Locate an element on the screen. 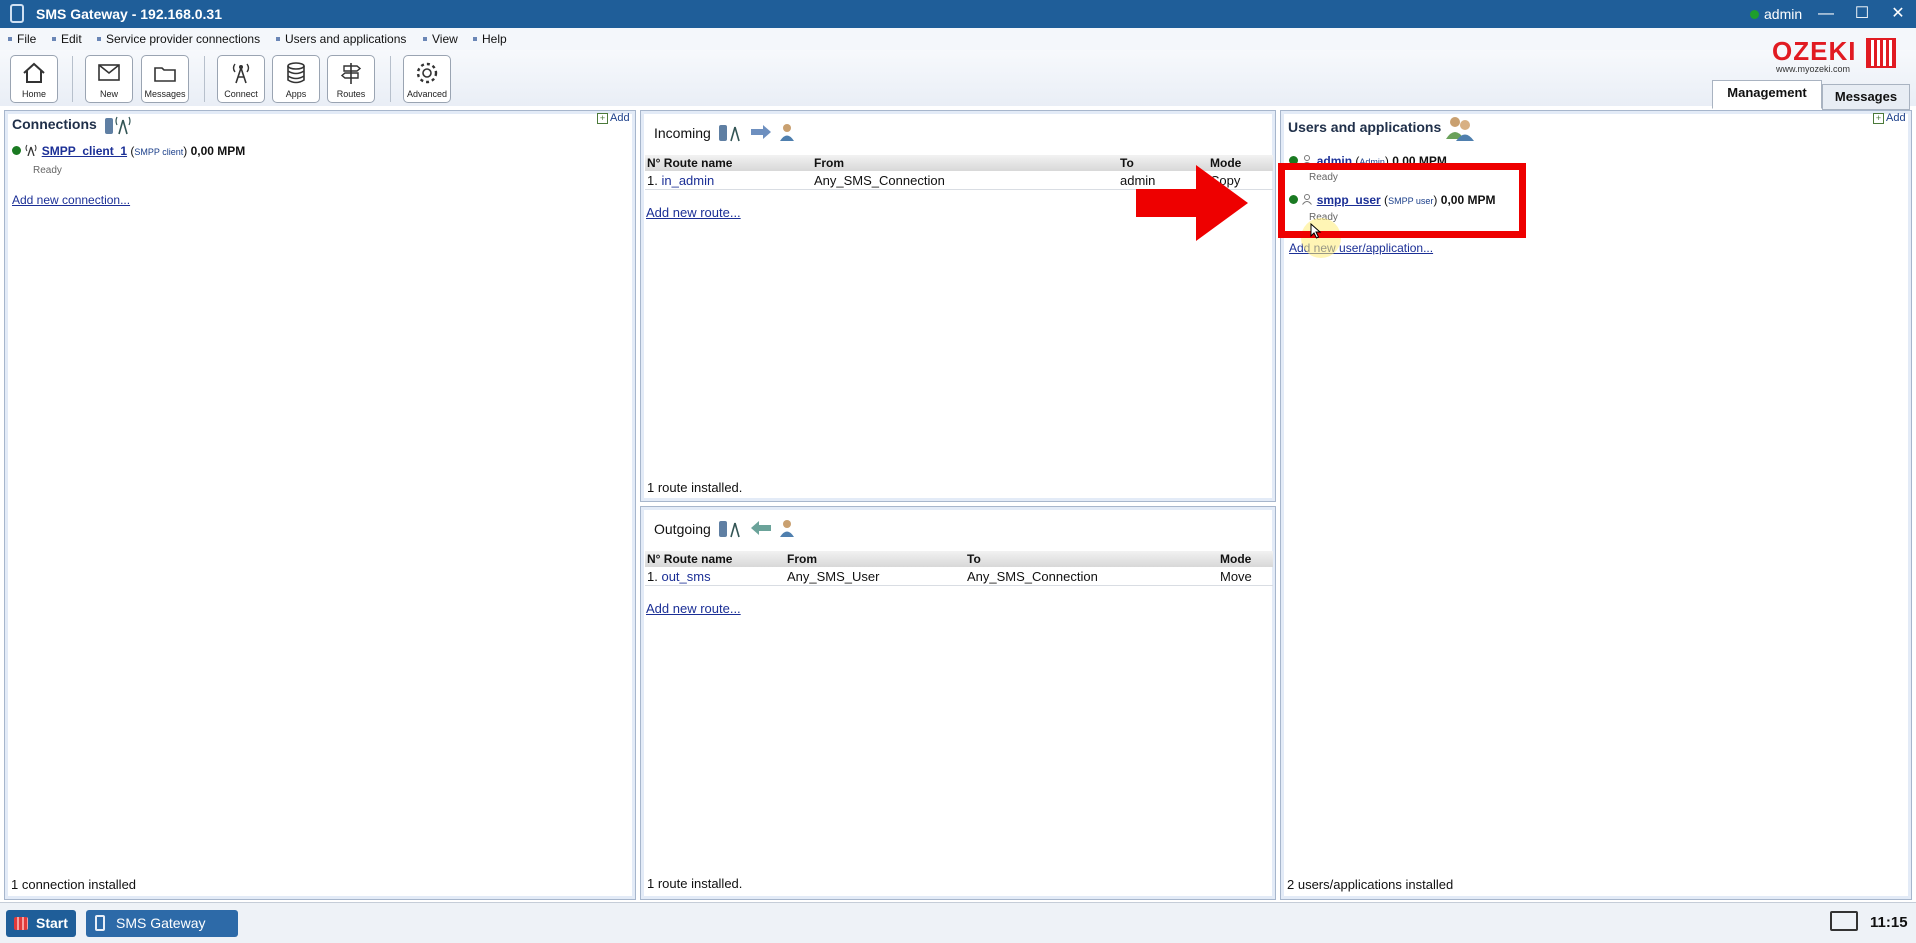  incoming-footer: 1 route installed. is located at coordinates (695, 487).